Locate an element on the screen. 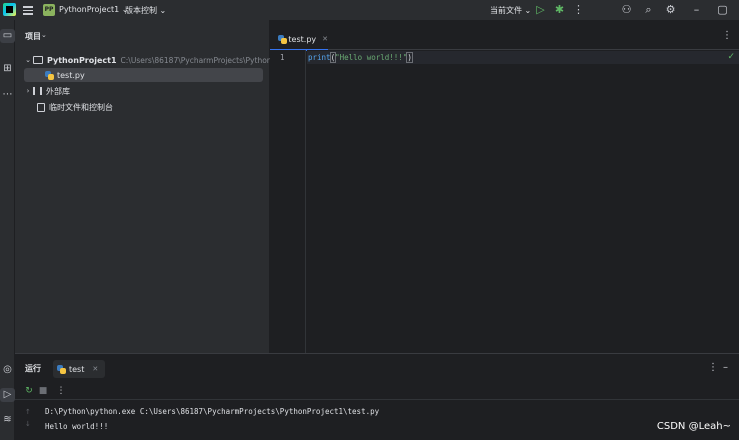  editor-options-icon: ⋮ is located at coordinates (727, 35).